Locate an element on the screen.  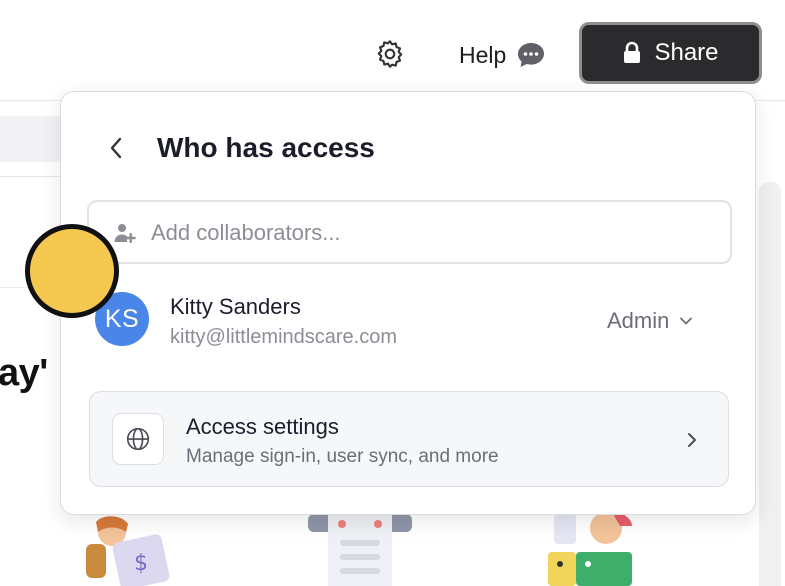
background-toolbar is located at coordinates (30, 139).